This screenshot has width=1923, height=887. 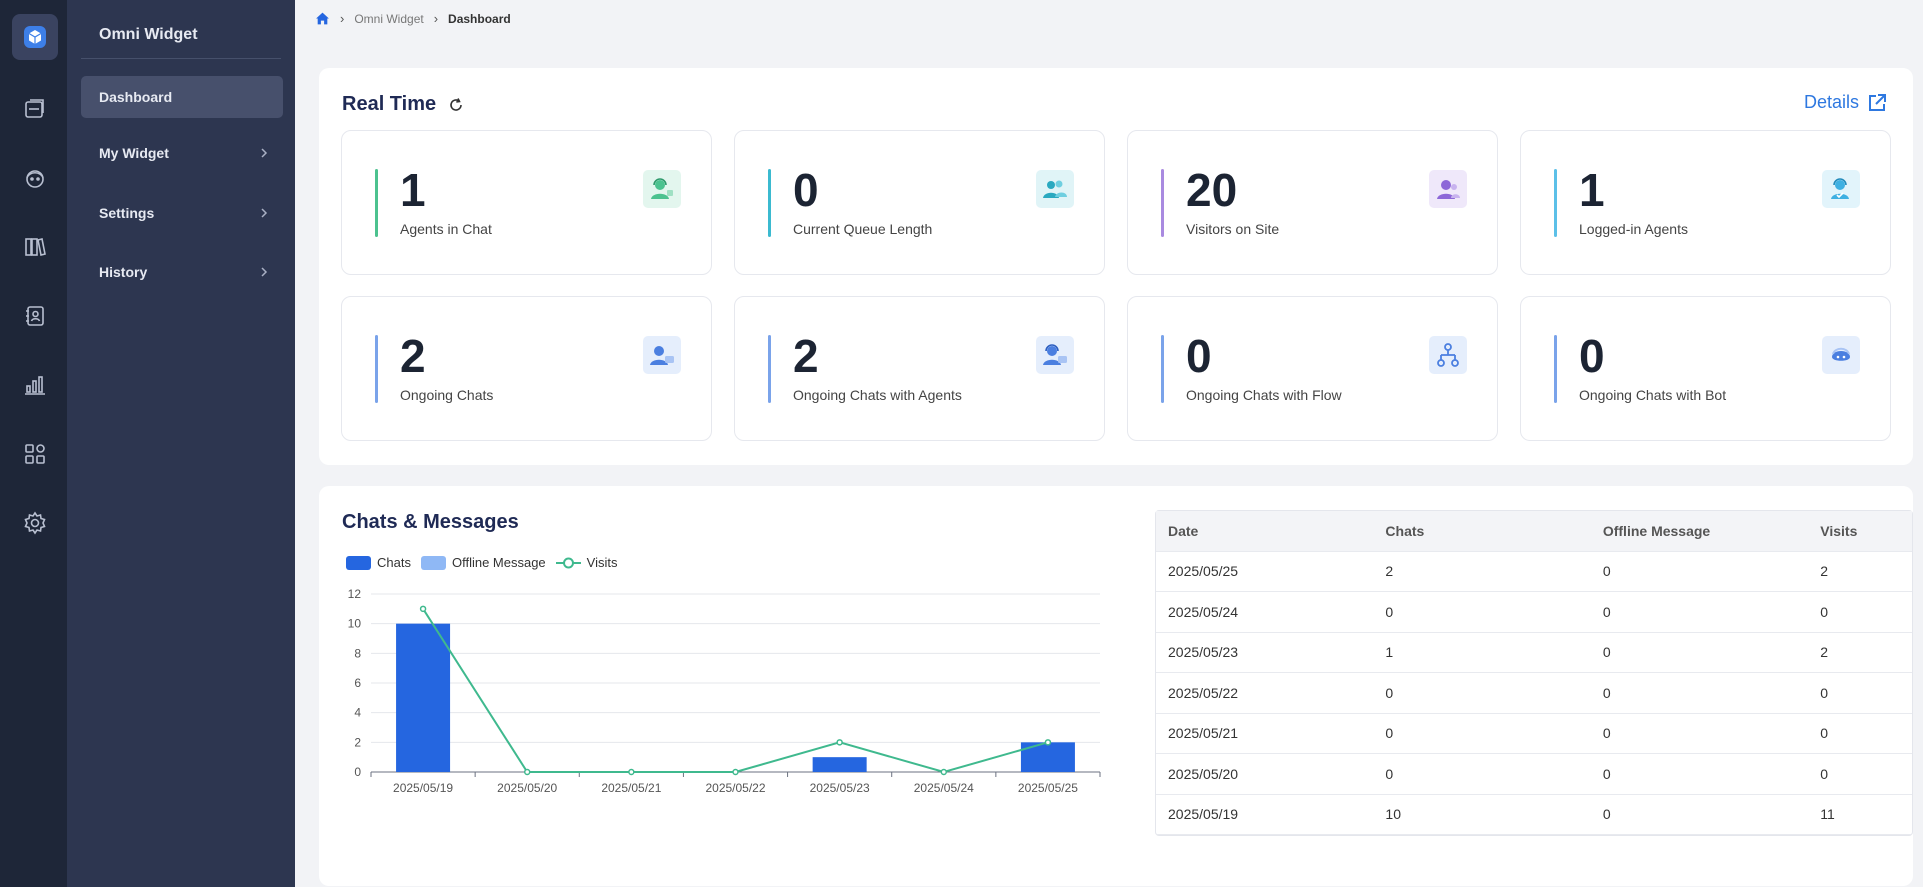 What do you see at coordinates (35, 178) in the screenshot?
I see `bot-nav-icon` at bounding box center [35, 178].